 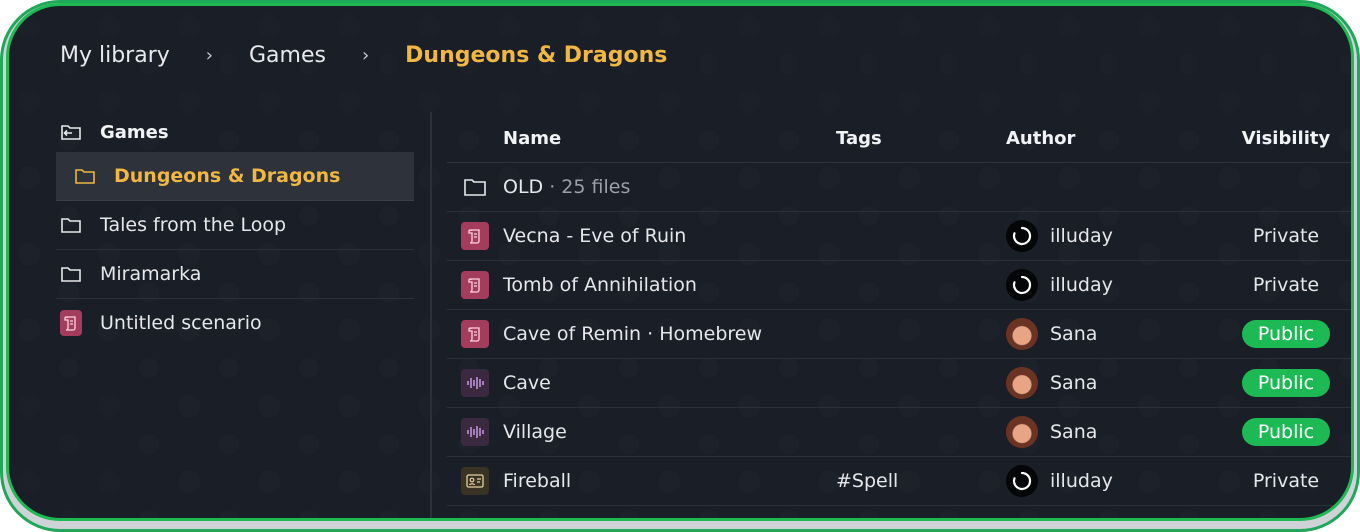 I want to click on table-row: Fireball #Spell illuday Private, so click(x=899, y=481).